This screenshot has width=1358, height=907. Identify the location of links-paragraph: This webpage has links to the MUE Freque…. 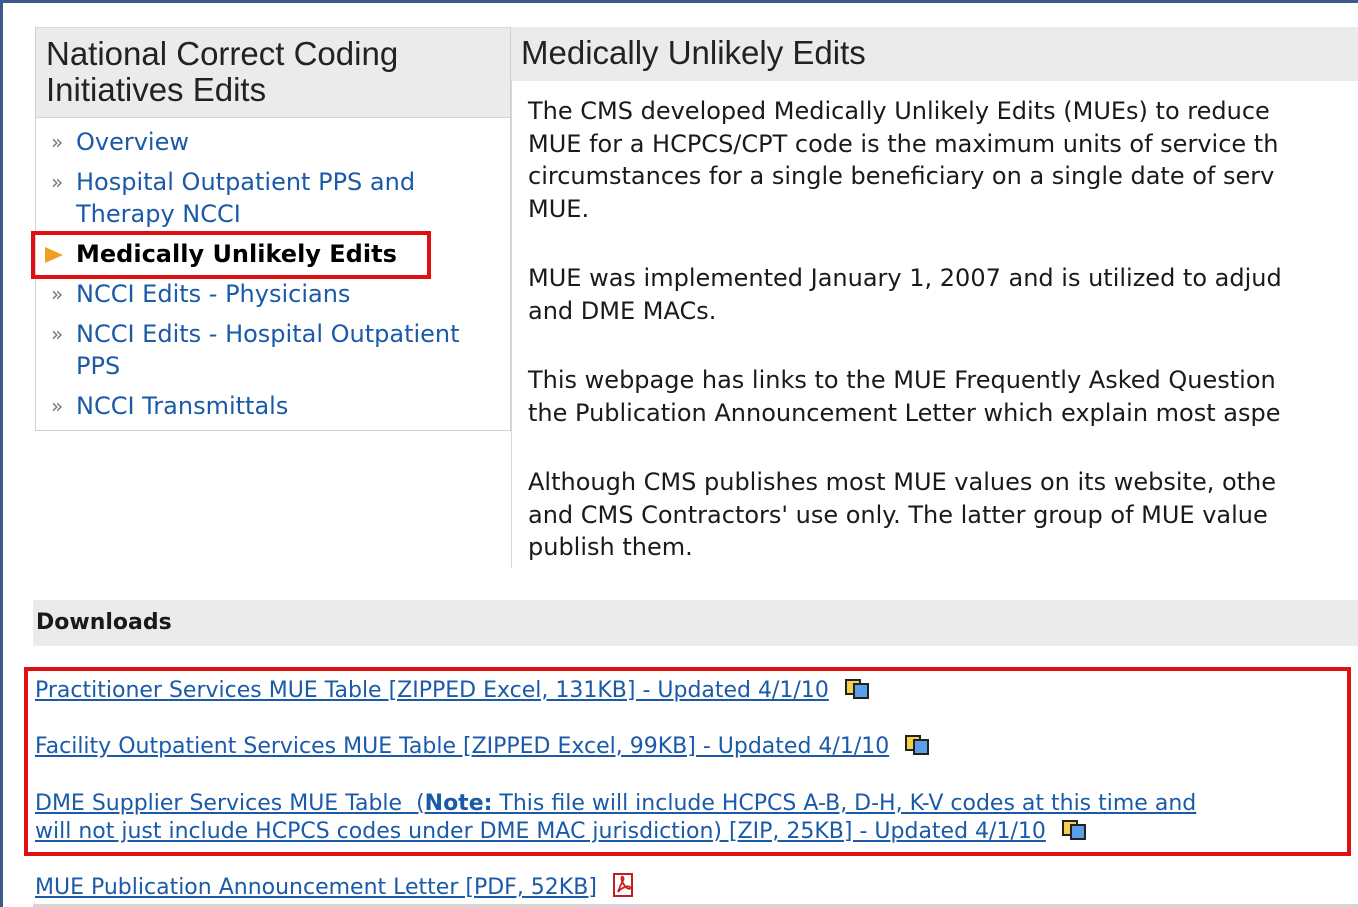
(904, 396).